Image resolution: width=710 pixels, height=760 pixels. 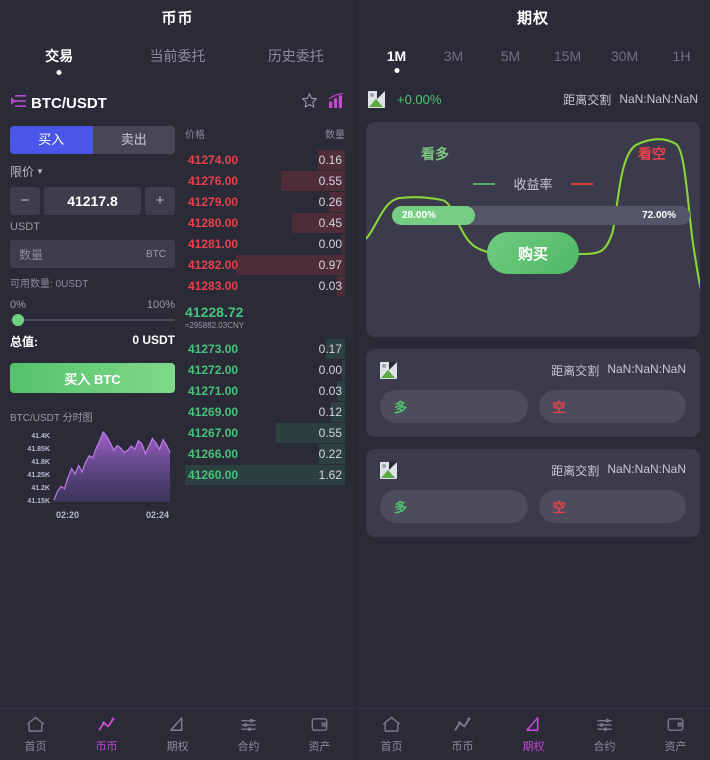 What do you see at coordinates (18, 320) in the screenshot?
I see `slider-knob` at bounding box center [18, 320].